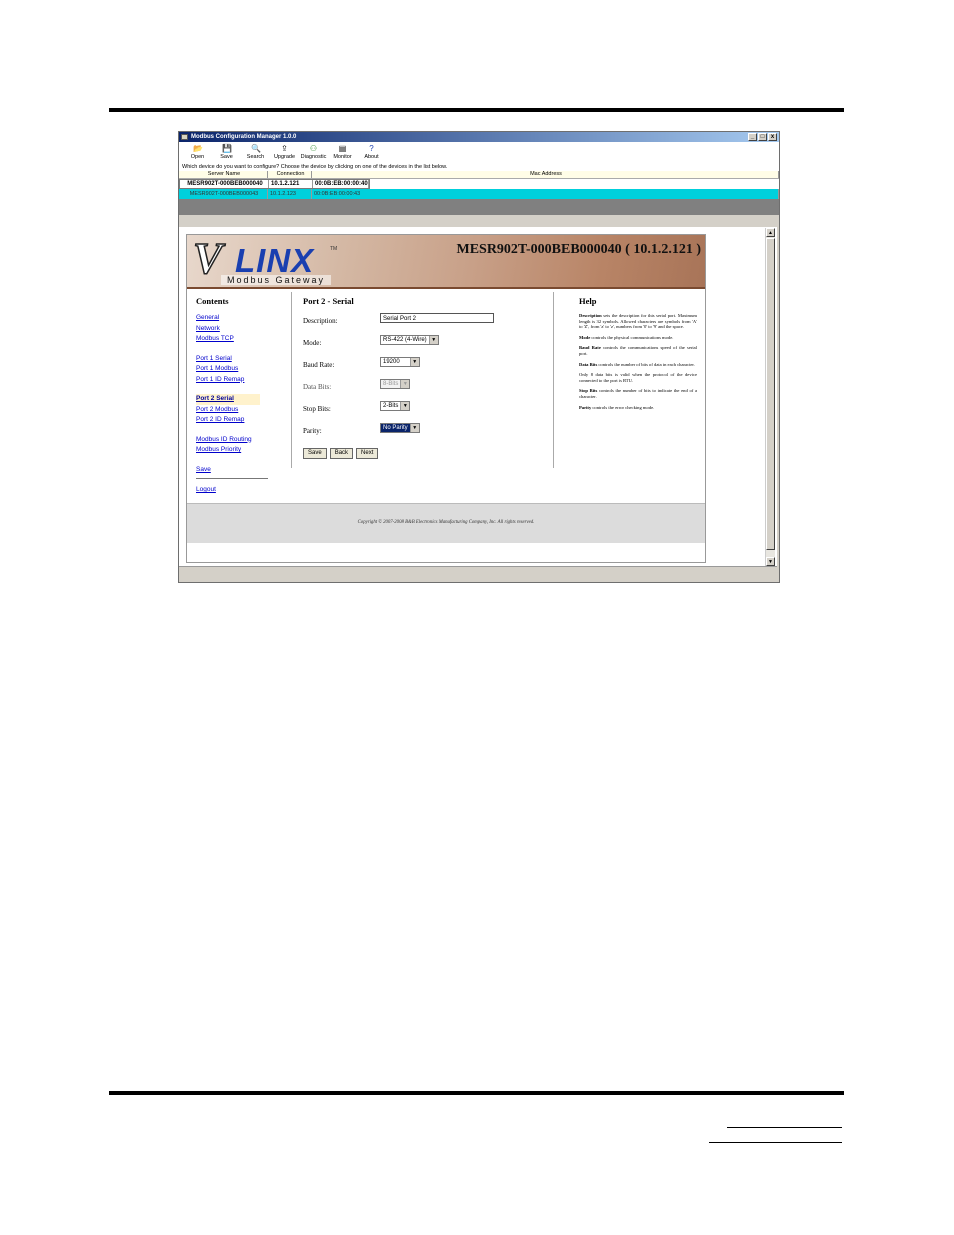 The width and height of the screenshot is (954, 1235). Describe the element at coordinates (772, 137) in the screenshot. I see `close-button: x` at that location.